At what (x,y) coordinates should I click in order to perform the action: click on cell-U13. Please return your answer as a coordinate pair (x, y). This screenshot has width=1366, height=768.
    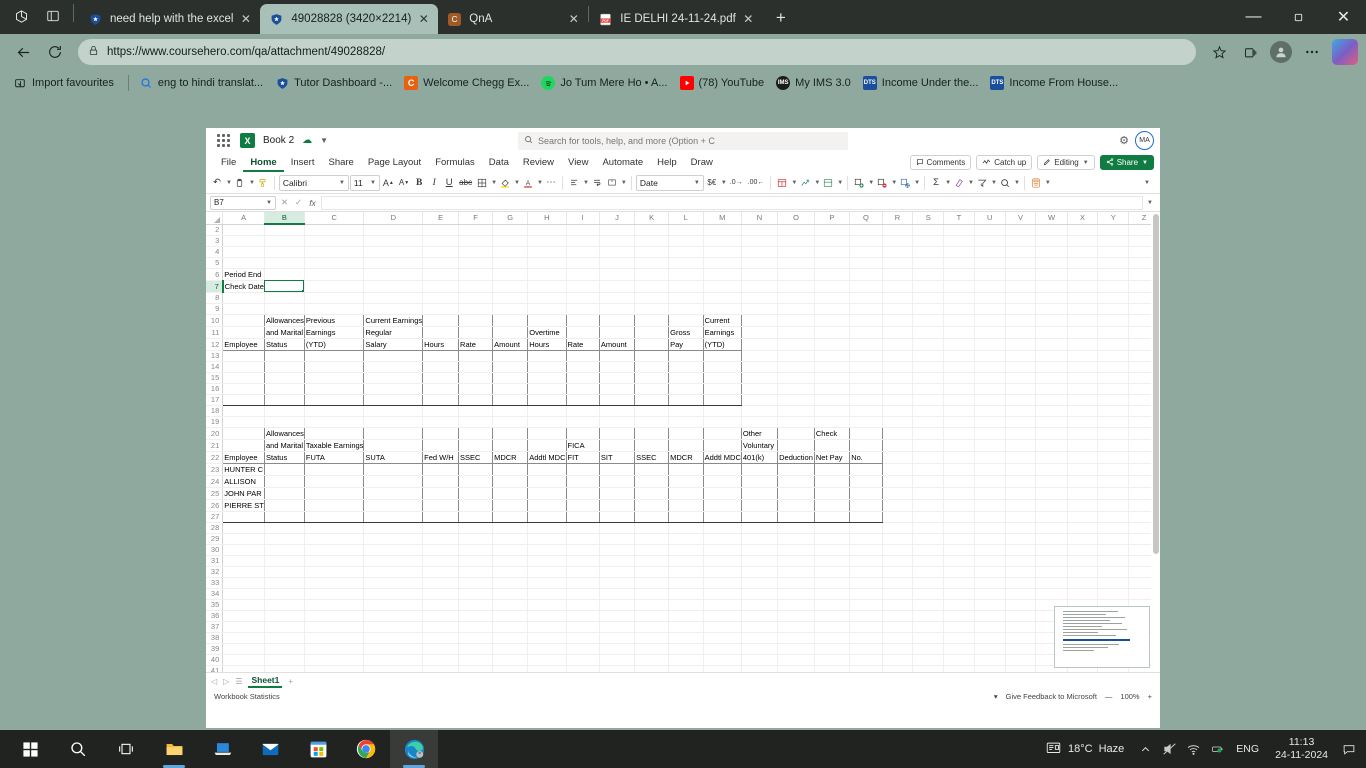
    Looking at the image, I should click on (990, 356).